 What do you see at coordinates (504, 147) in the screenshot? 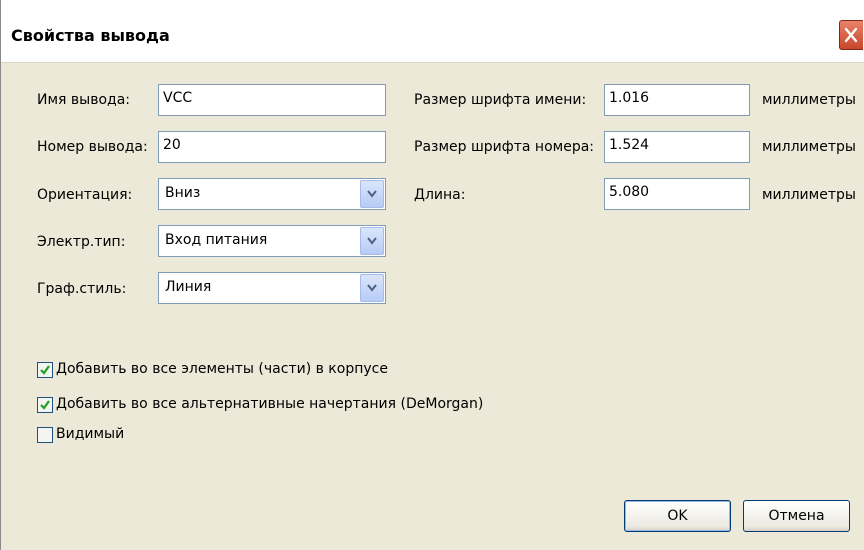
I see `number-font-size-label: Размер шрифта номера:` at bounding box center [504, 147].